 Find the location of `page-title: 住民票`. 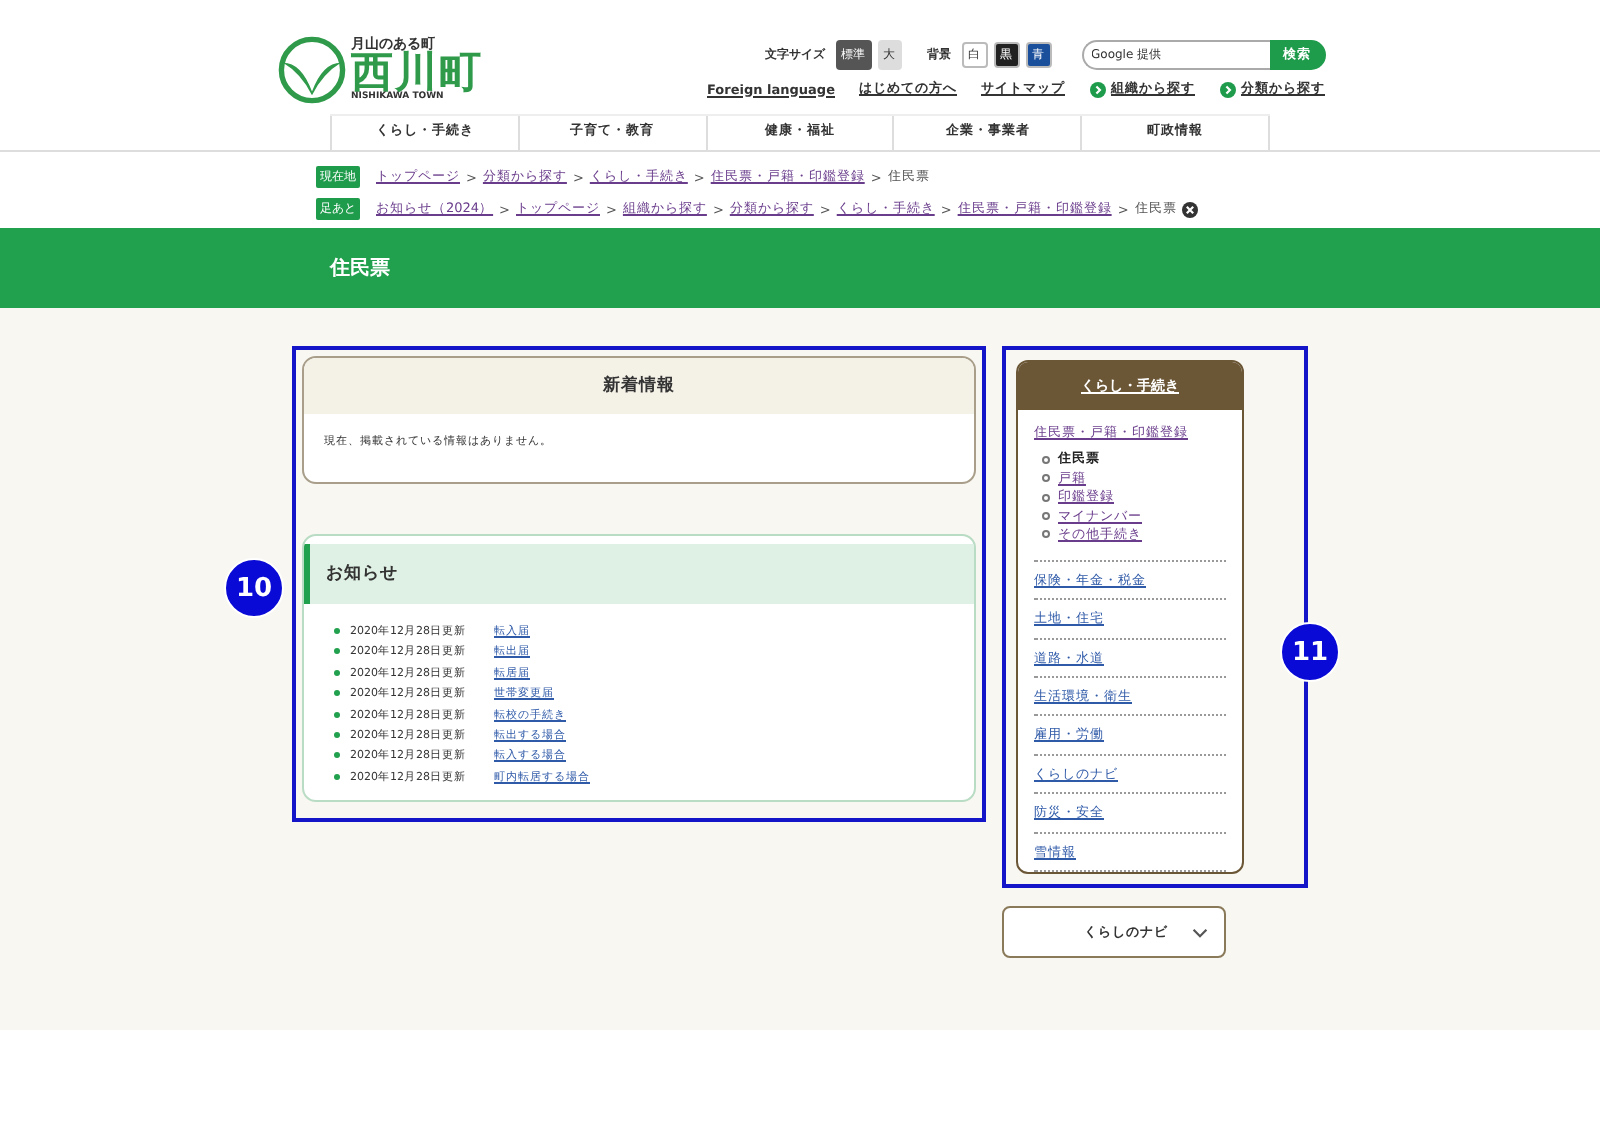

page-title: 住民票 is located at coordinates (360, 268).